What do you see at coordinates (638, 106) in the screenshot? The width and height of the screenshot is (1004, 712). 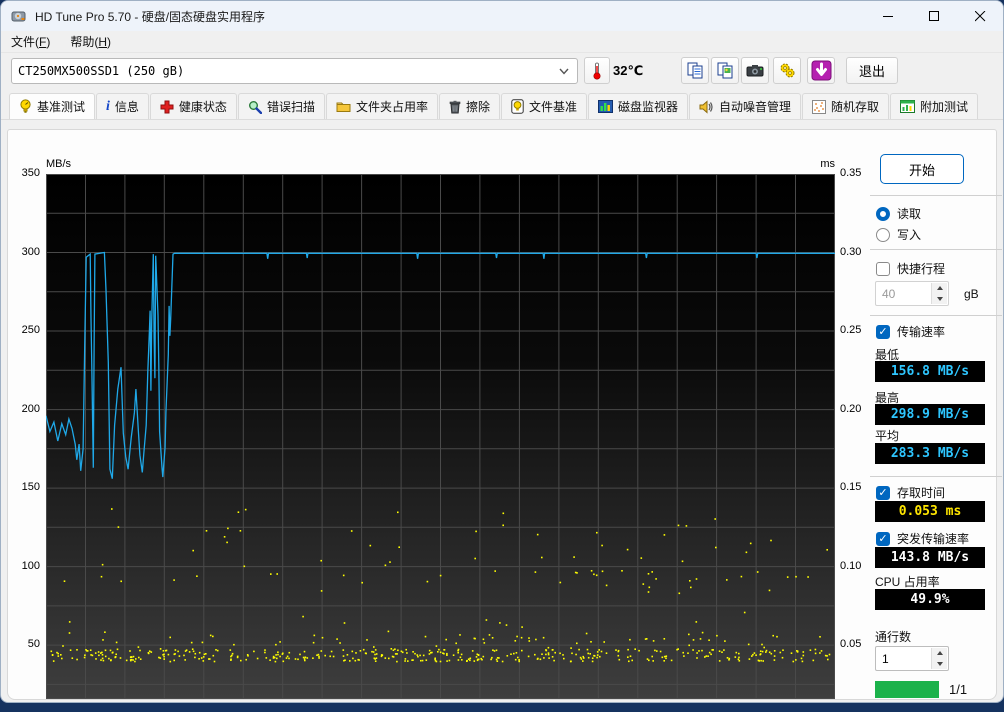 I see `tab-disk-monitor: 磁盘监视器` at bounding box center [638, 106].